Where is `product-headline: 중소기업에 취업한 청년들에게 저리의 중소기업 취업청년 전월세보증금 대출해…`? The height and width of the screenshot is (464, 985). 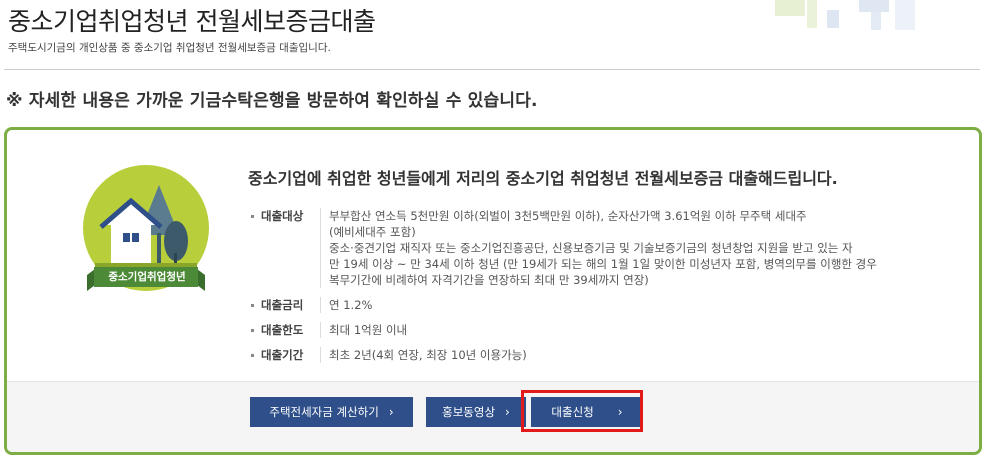 product-headline: 중소기업에 취업한 청년들에게 저리의 중소기업 취업청년 전월세보증금 대출해… is located at coordinates (543, 178).